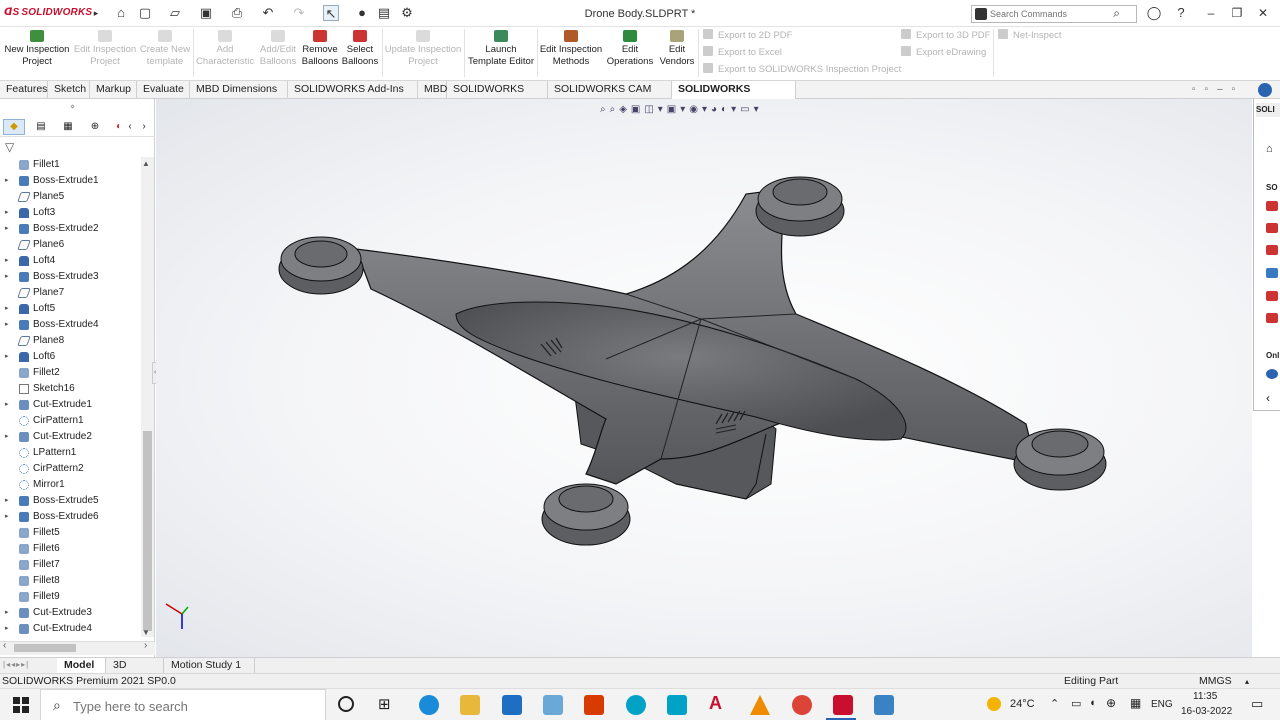 The width and height of the screenshot is (1280, 720). What do you see at coordinates (1205, 696) in the screenshot?
I see `clock-time: 11:35` at bounding box center [1205, 696].